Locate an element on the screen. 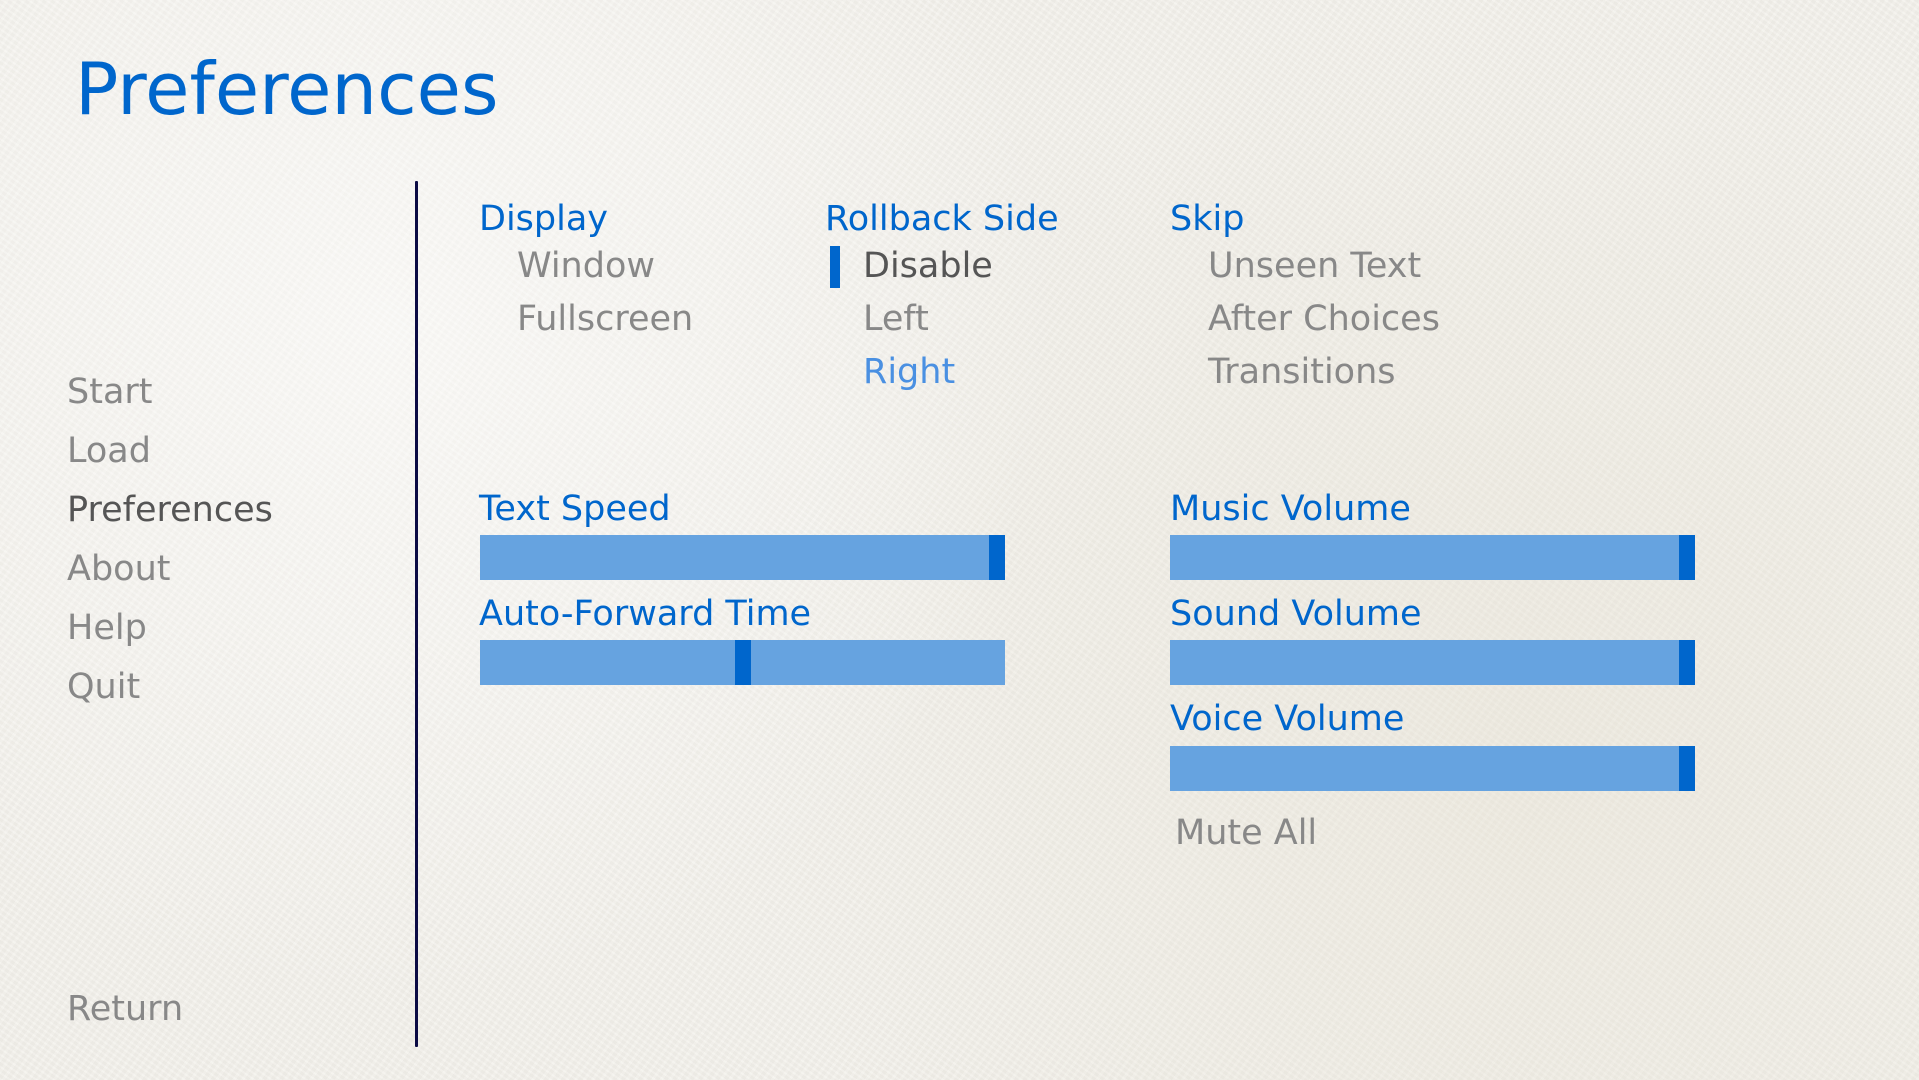 This screenshot has height=1080, width=1919. auto-forward-slider-thumb is located at coordinates (743, 662).